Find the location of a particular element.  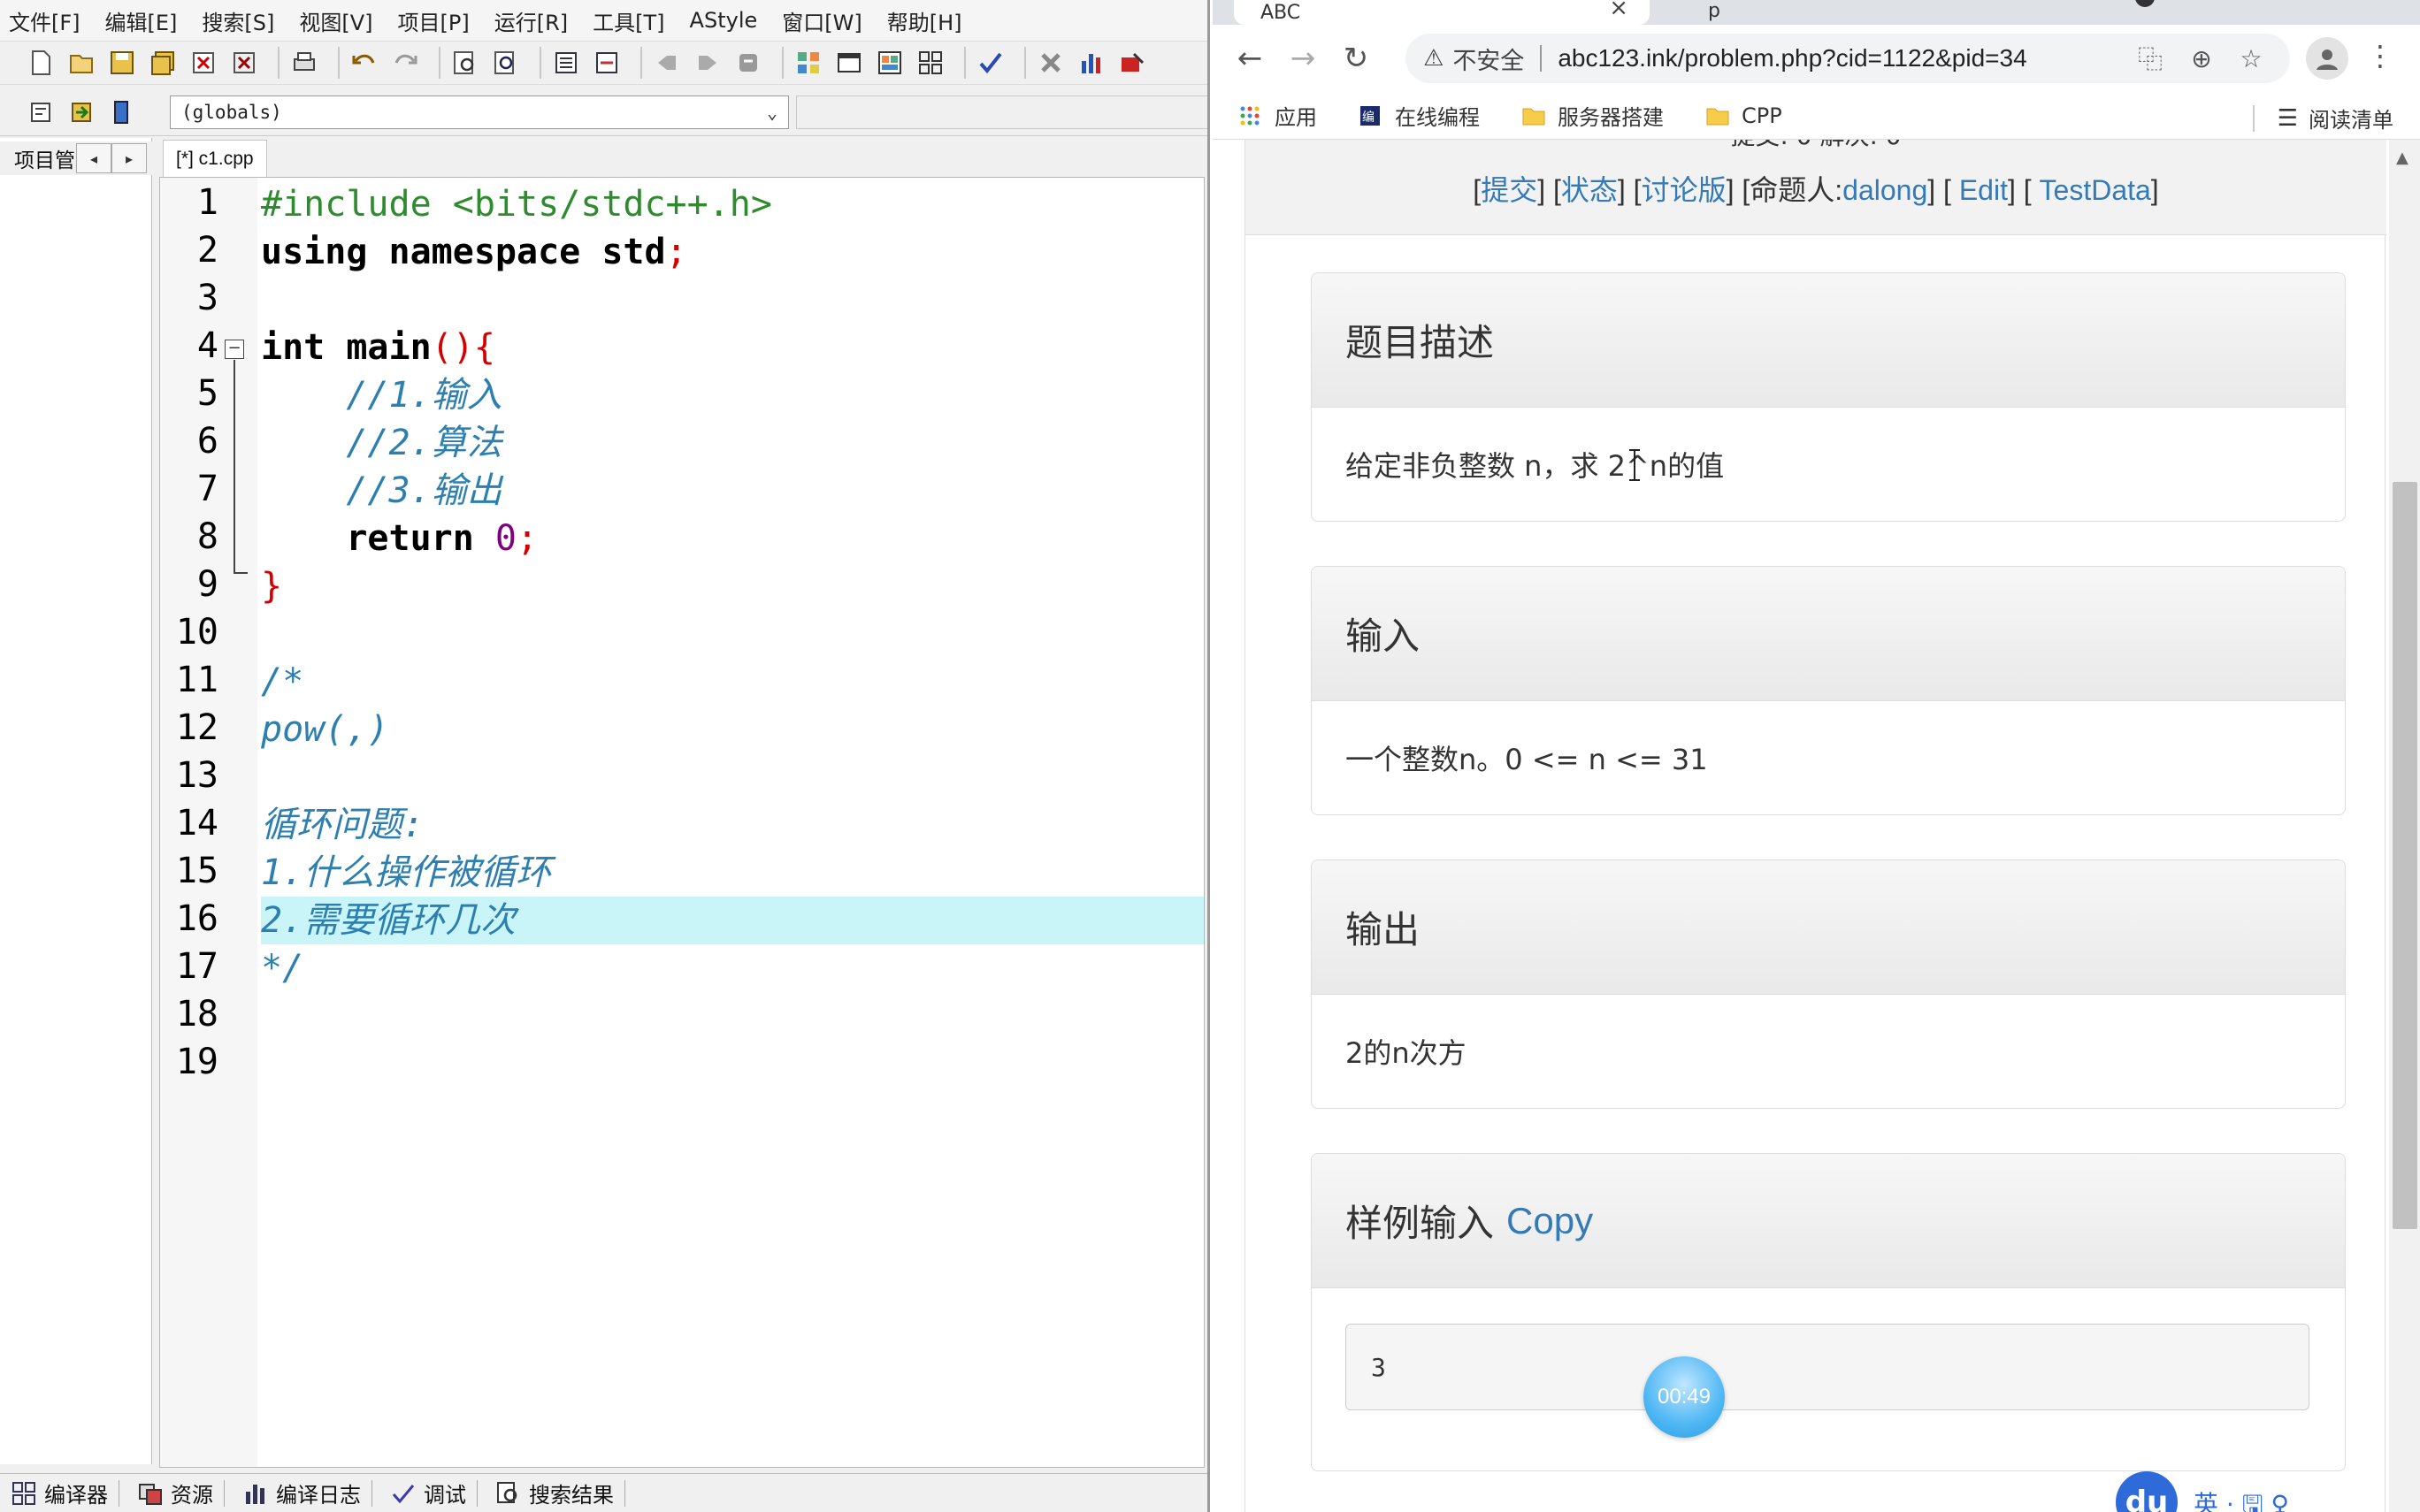

menu-edit: 编辑[E] is located at coordinates (142, 20).